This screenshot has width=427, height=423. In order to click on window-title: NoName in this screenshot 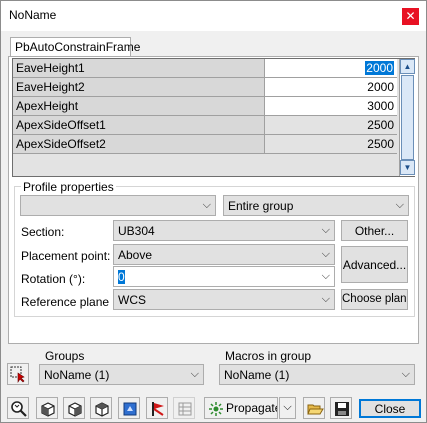, I will do `click(33, 15)`.